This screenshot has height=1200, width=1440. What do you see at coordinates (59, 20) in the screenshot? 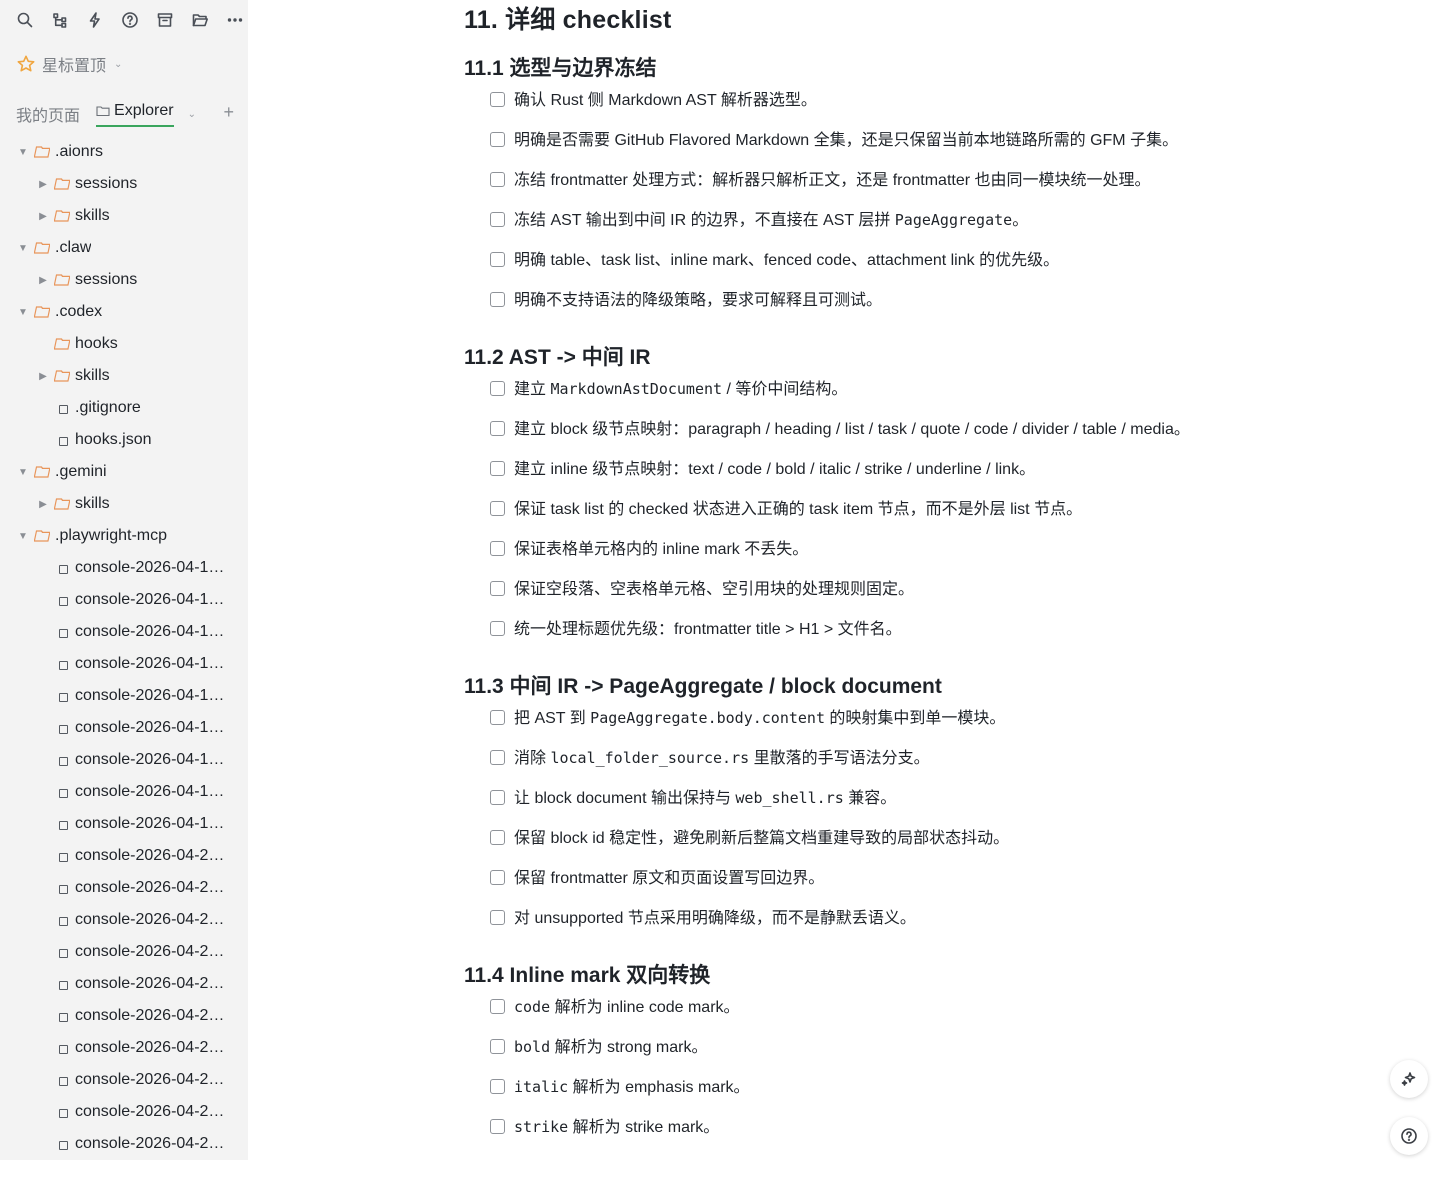
I see `graph-button` at bounding box center [59, 20].